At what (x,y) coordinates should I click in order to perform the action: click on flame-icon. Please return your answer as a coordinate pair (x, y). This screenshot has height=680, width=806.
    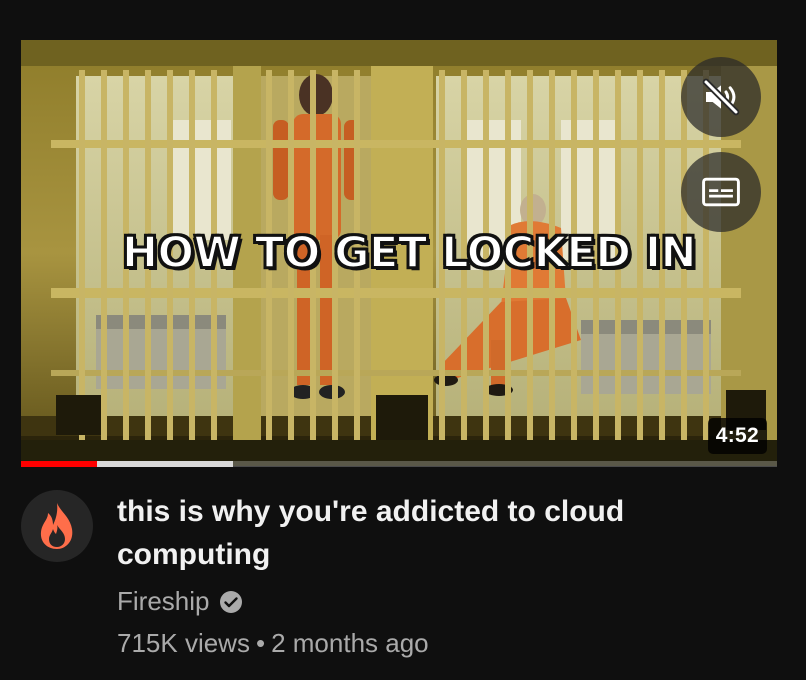
    Looking at the image, I should click on (56, 526).